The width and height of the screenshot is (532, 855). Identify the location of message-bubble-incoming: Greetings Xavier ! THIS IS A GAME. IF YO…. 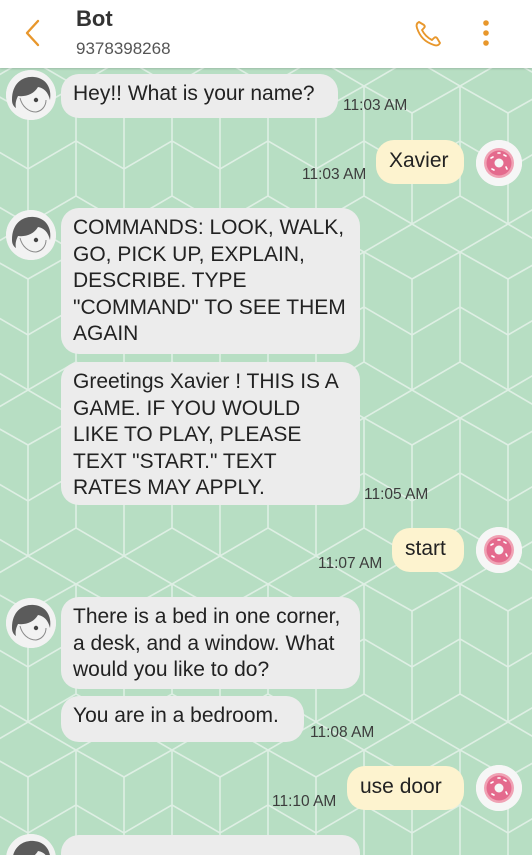
(210, 433).